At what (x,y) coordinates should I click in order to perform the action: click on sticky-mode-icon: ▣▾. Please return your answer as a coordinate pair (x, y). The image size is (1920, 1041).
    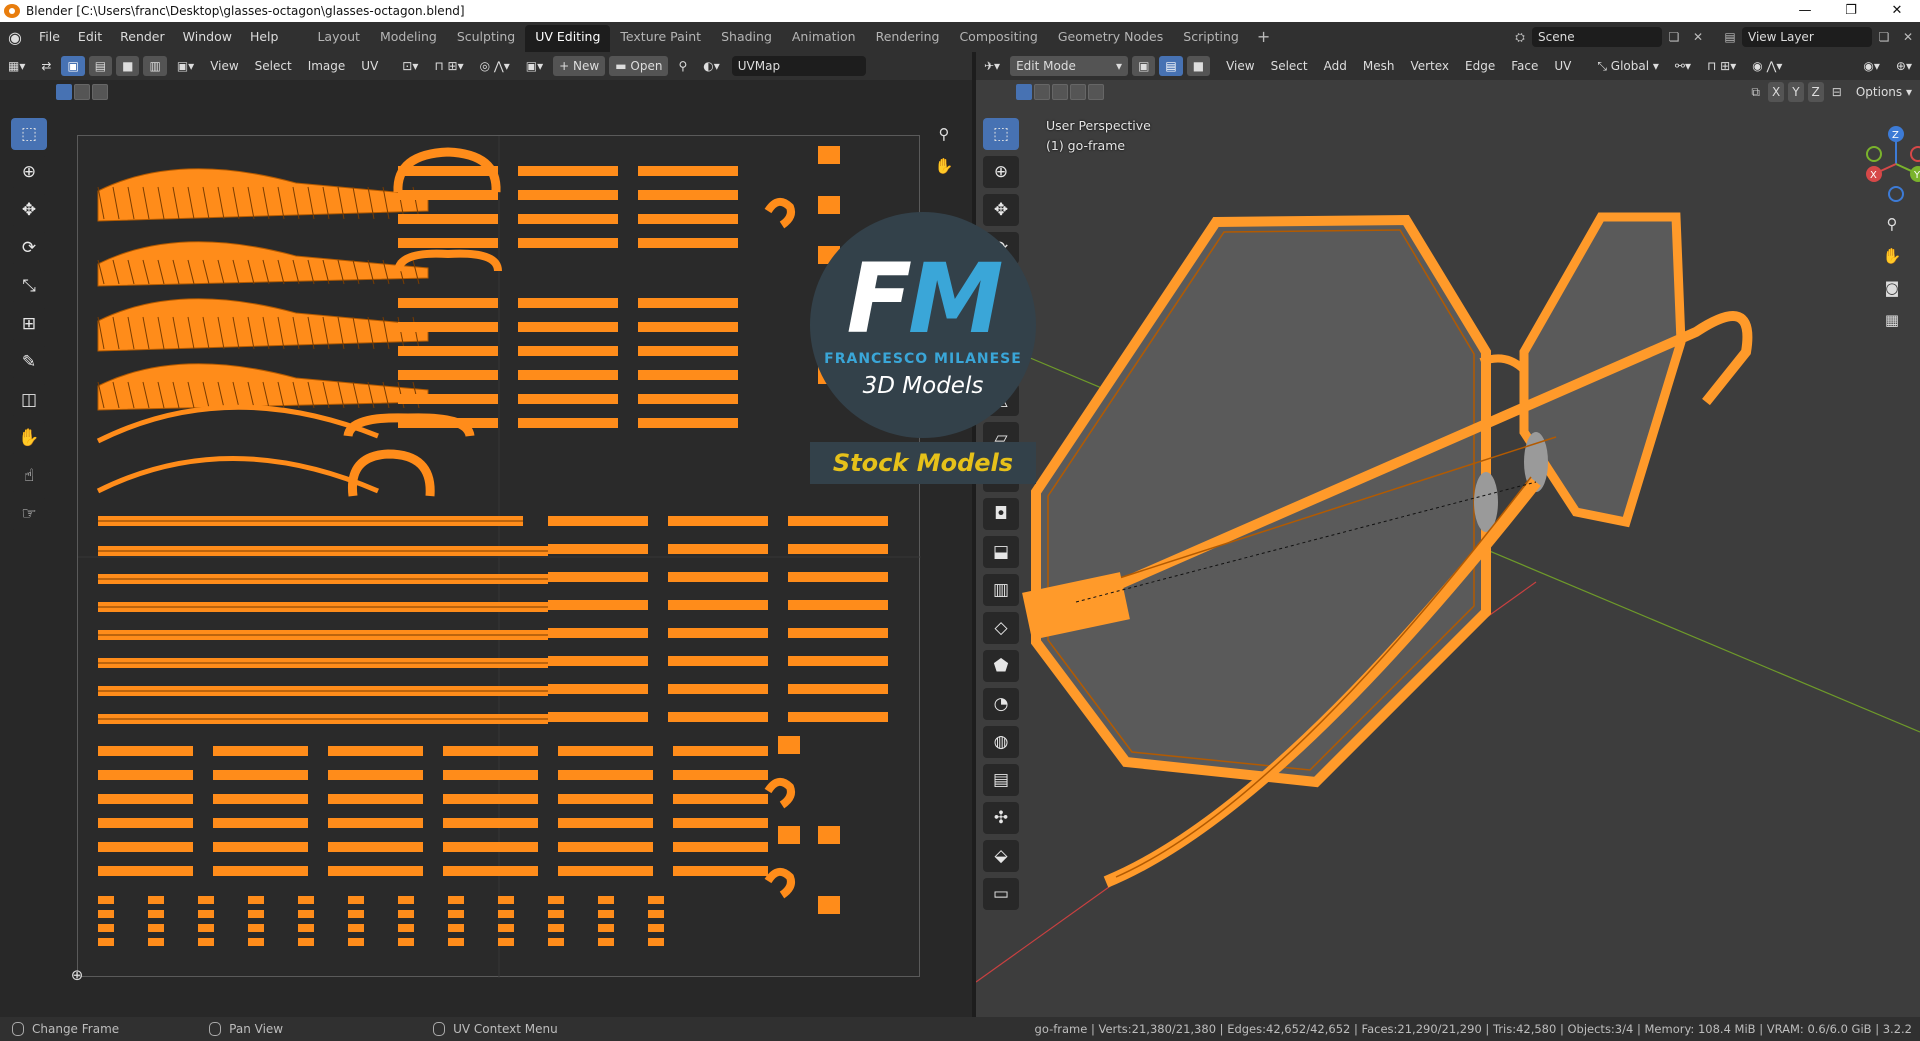
    Looking at the image, I should click on (185, 66).